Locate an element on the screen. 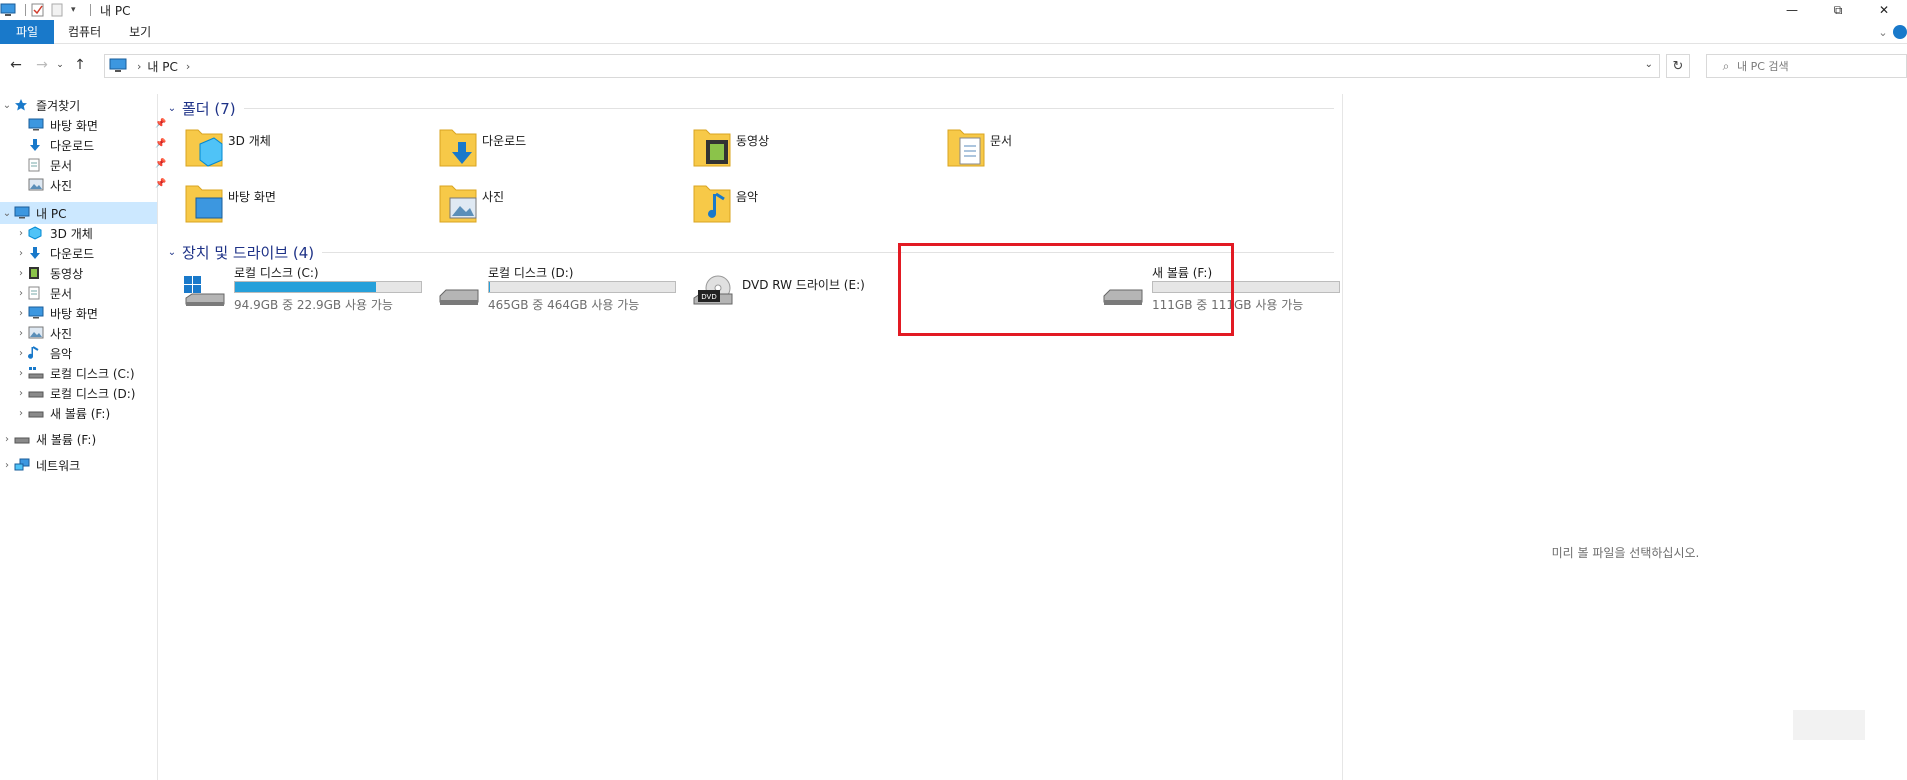 The image size is (1907, 780). recent-locations-button: ⌄ is located at coordinates (60, 65).